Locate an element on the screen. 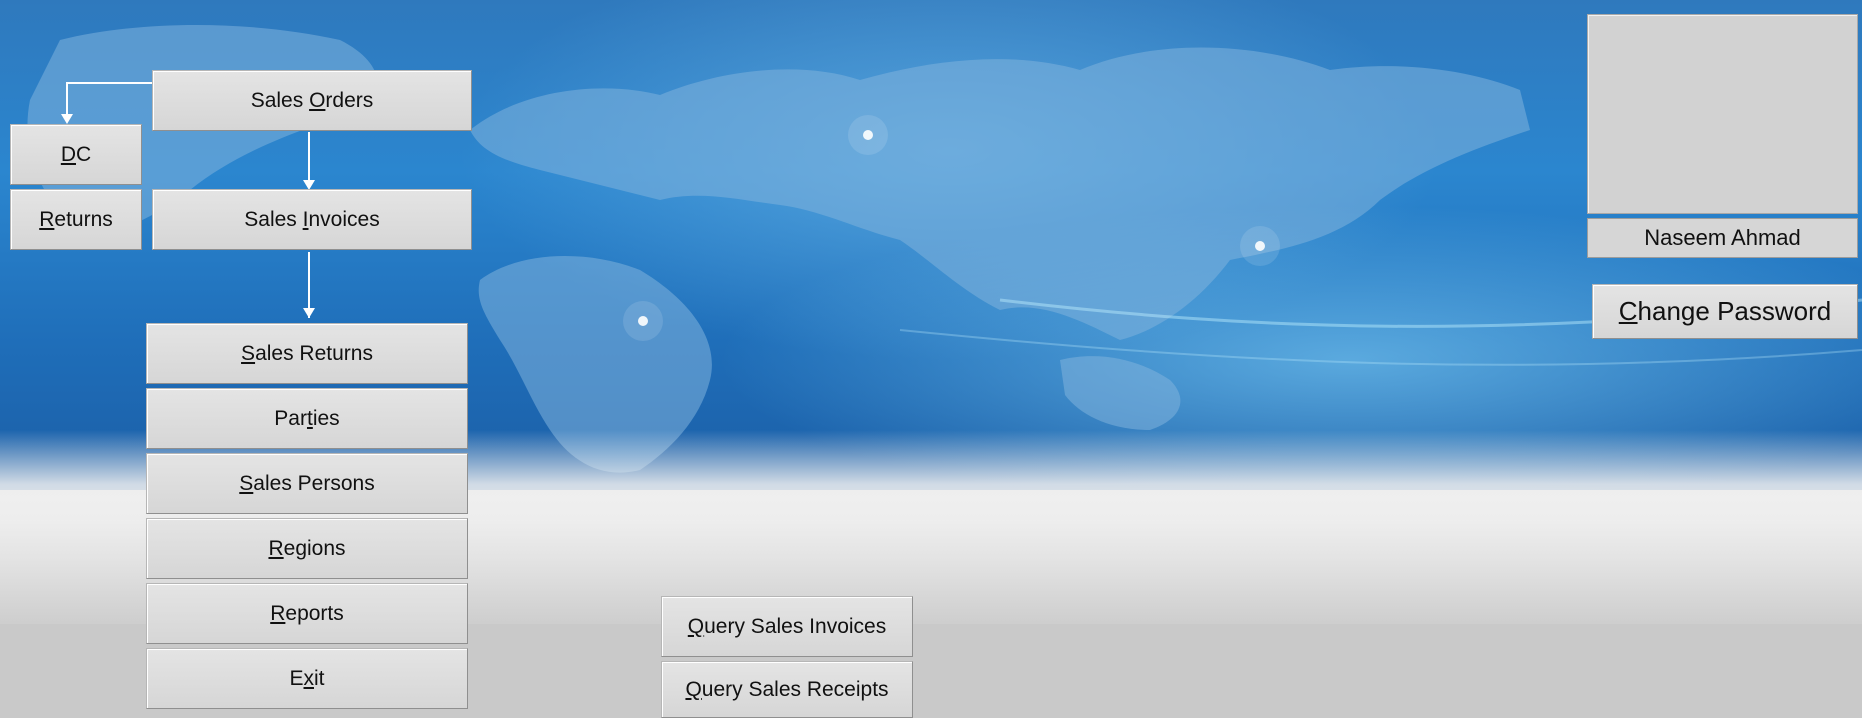 The image size is (1862, 718). label: Sales Persons is located at coordinates (307, 483).